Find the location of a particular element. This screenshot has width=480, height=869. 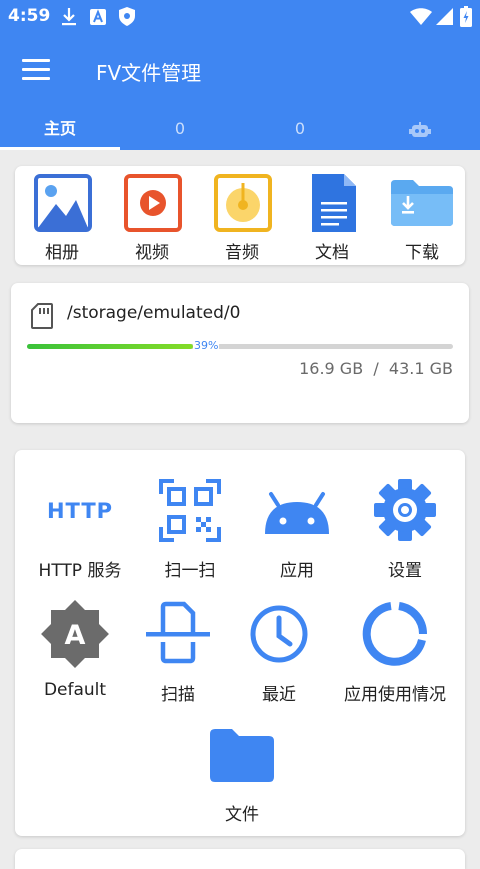

category-documents: 文档 is located at coordinates (332, 216).